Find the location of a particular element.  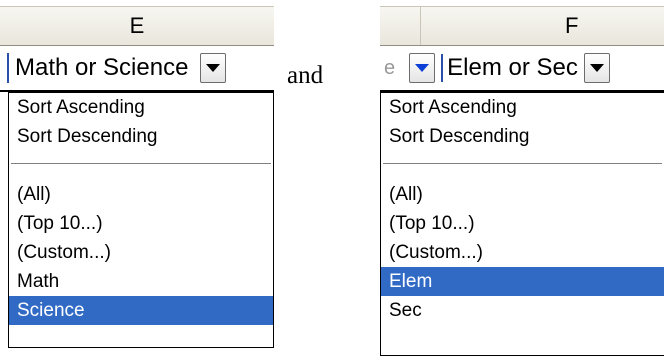

column-header-e: E is located at coordinates (137, 26).